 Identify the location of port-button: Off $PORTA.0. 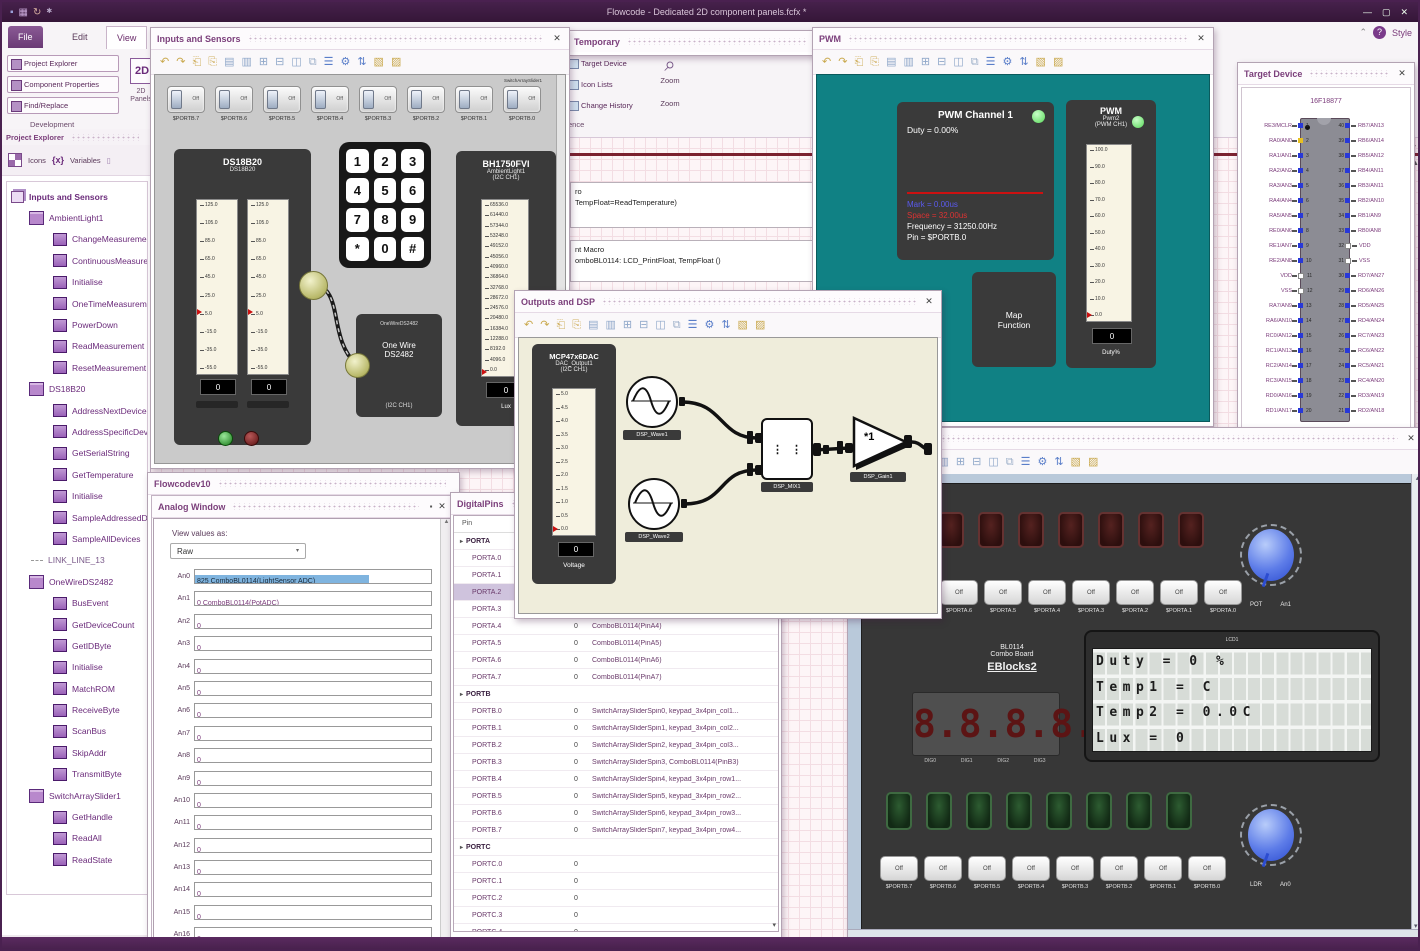
(1223, 597).